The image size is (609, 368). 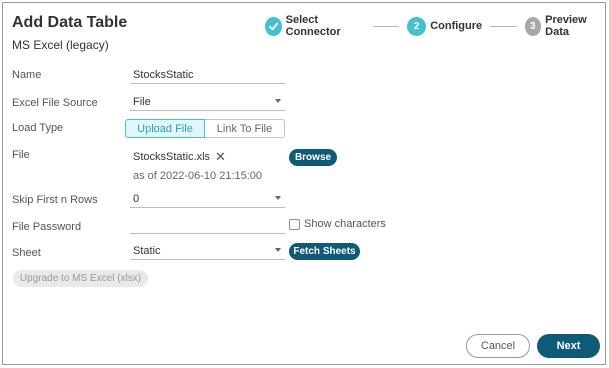 I want to click on check-icon, so click(x=273, y=26).